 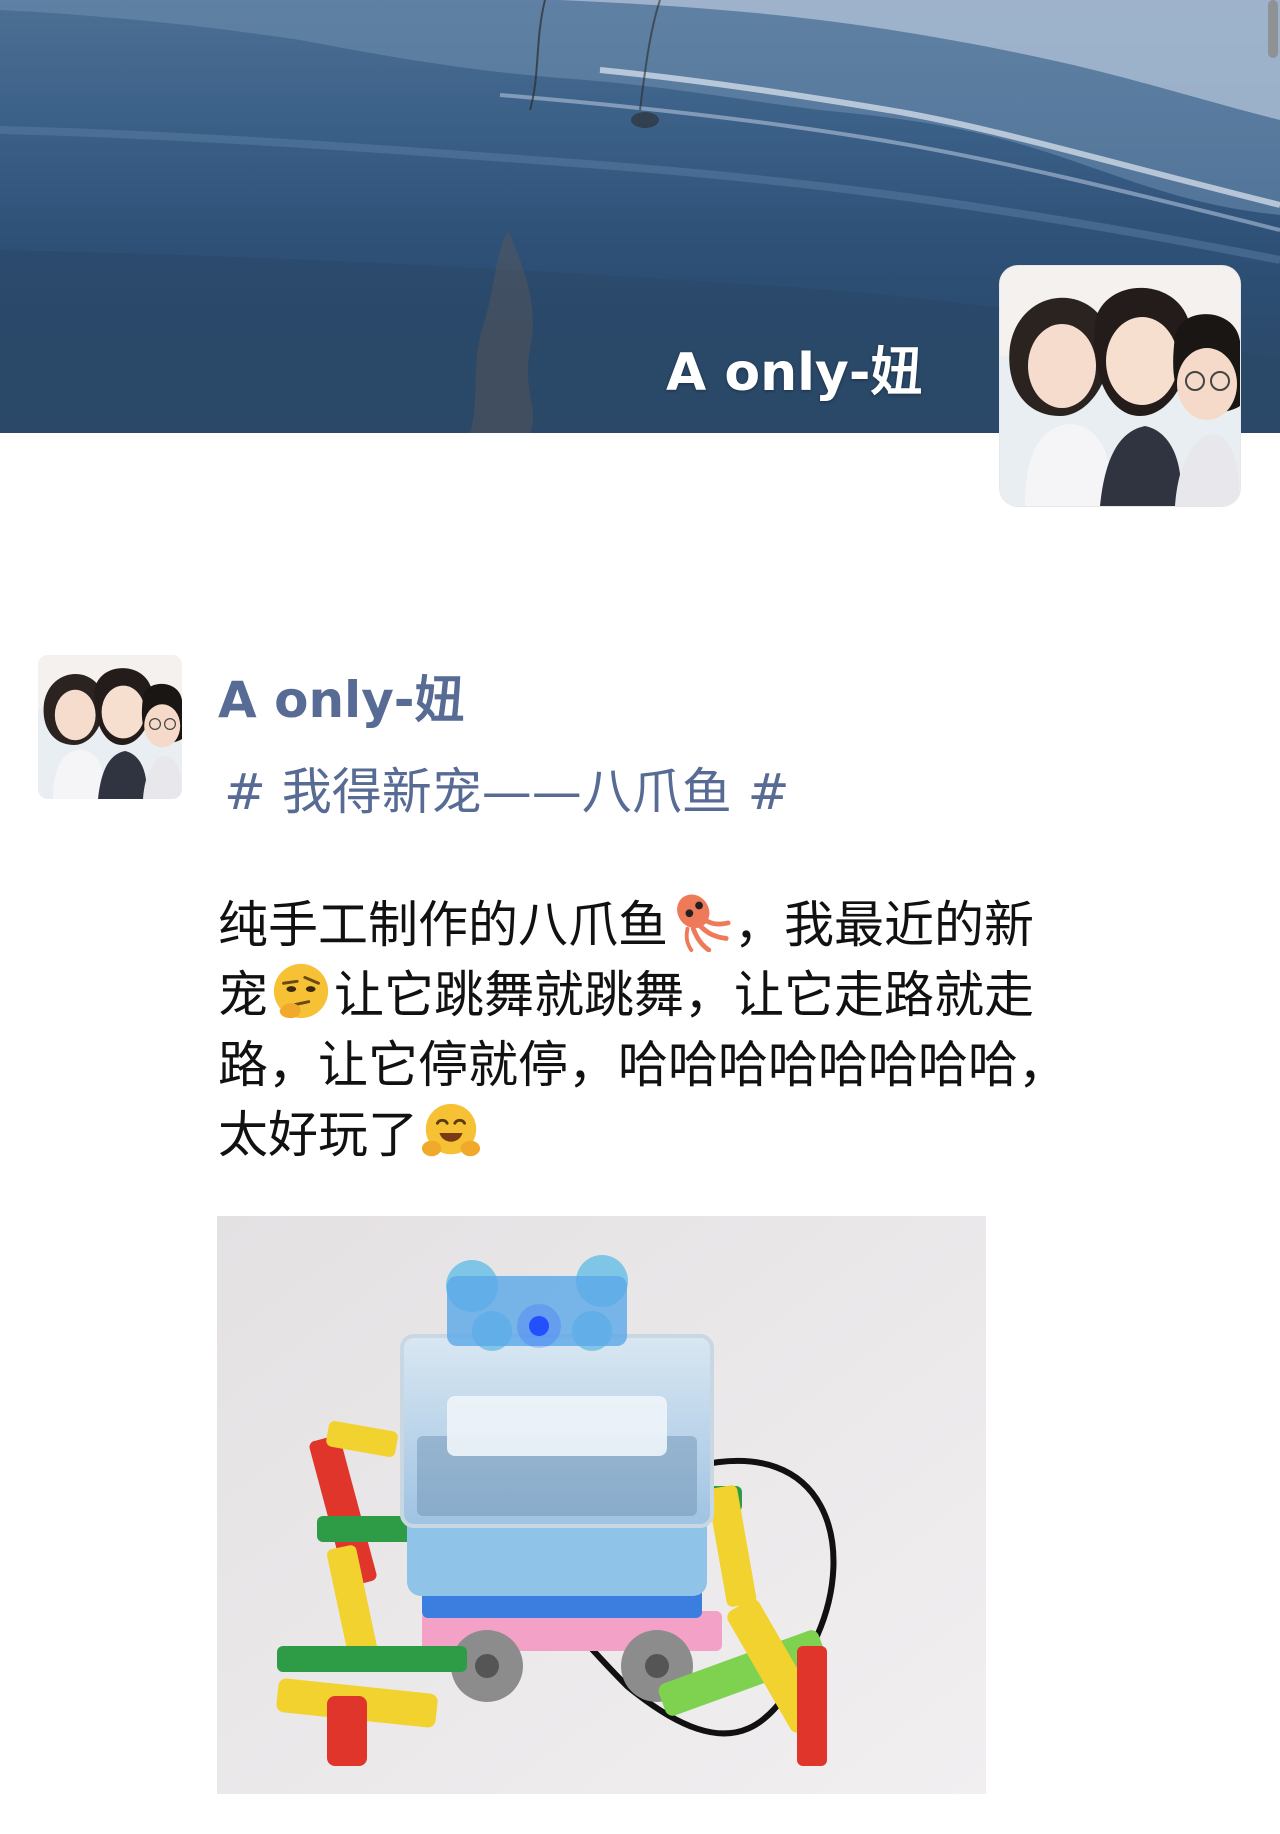 I want to click on post-author-avatar, so click(x=110, y=727).